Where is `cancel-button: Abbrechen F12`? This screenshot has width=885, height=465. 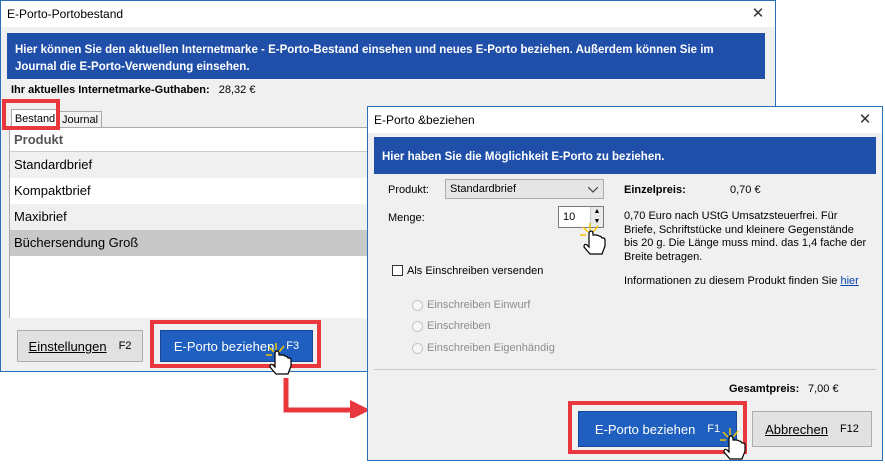
cancel-button: Abbrechen F12 is located at coordinates (812, 429).